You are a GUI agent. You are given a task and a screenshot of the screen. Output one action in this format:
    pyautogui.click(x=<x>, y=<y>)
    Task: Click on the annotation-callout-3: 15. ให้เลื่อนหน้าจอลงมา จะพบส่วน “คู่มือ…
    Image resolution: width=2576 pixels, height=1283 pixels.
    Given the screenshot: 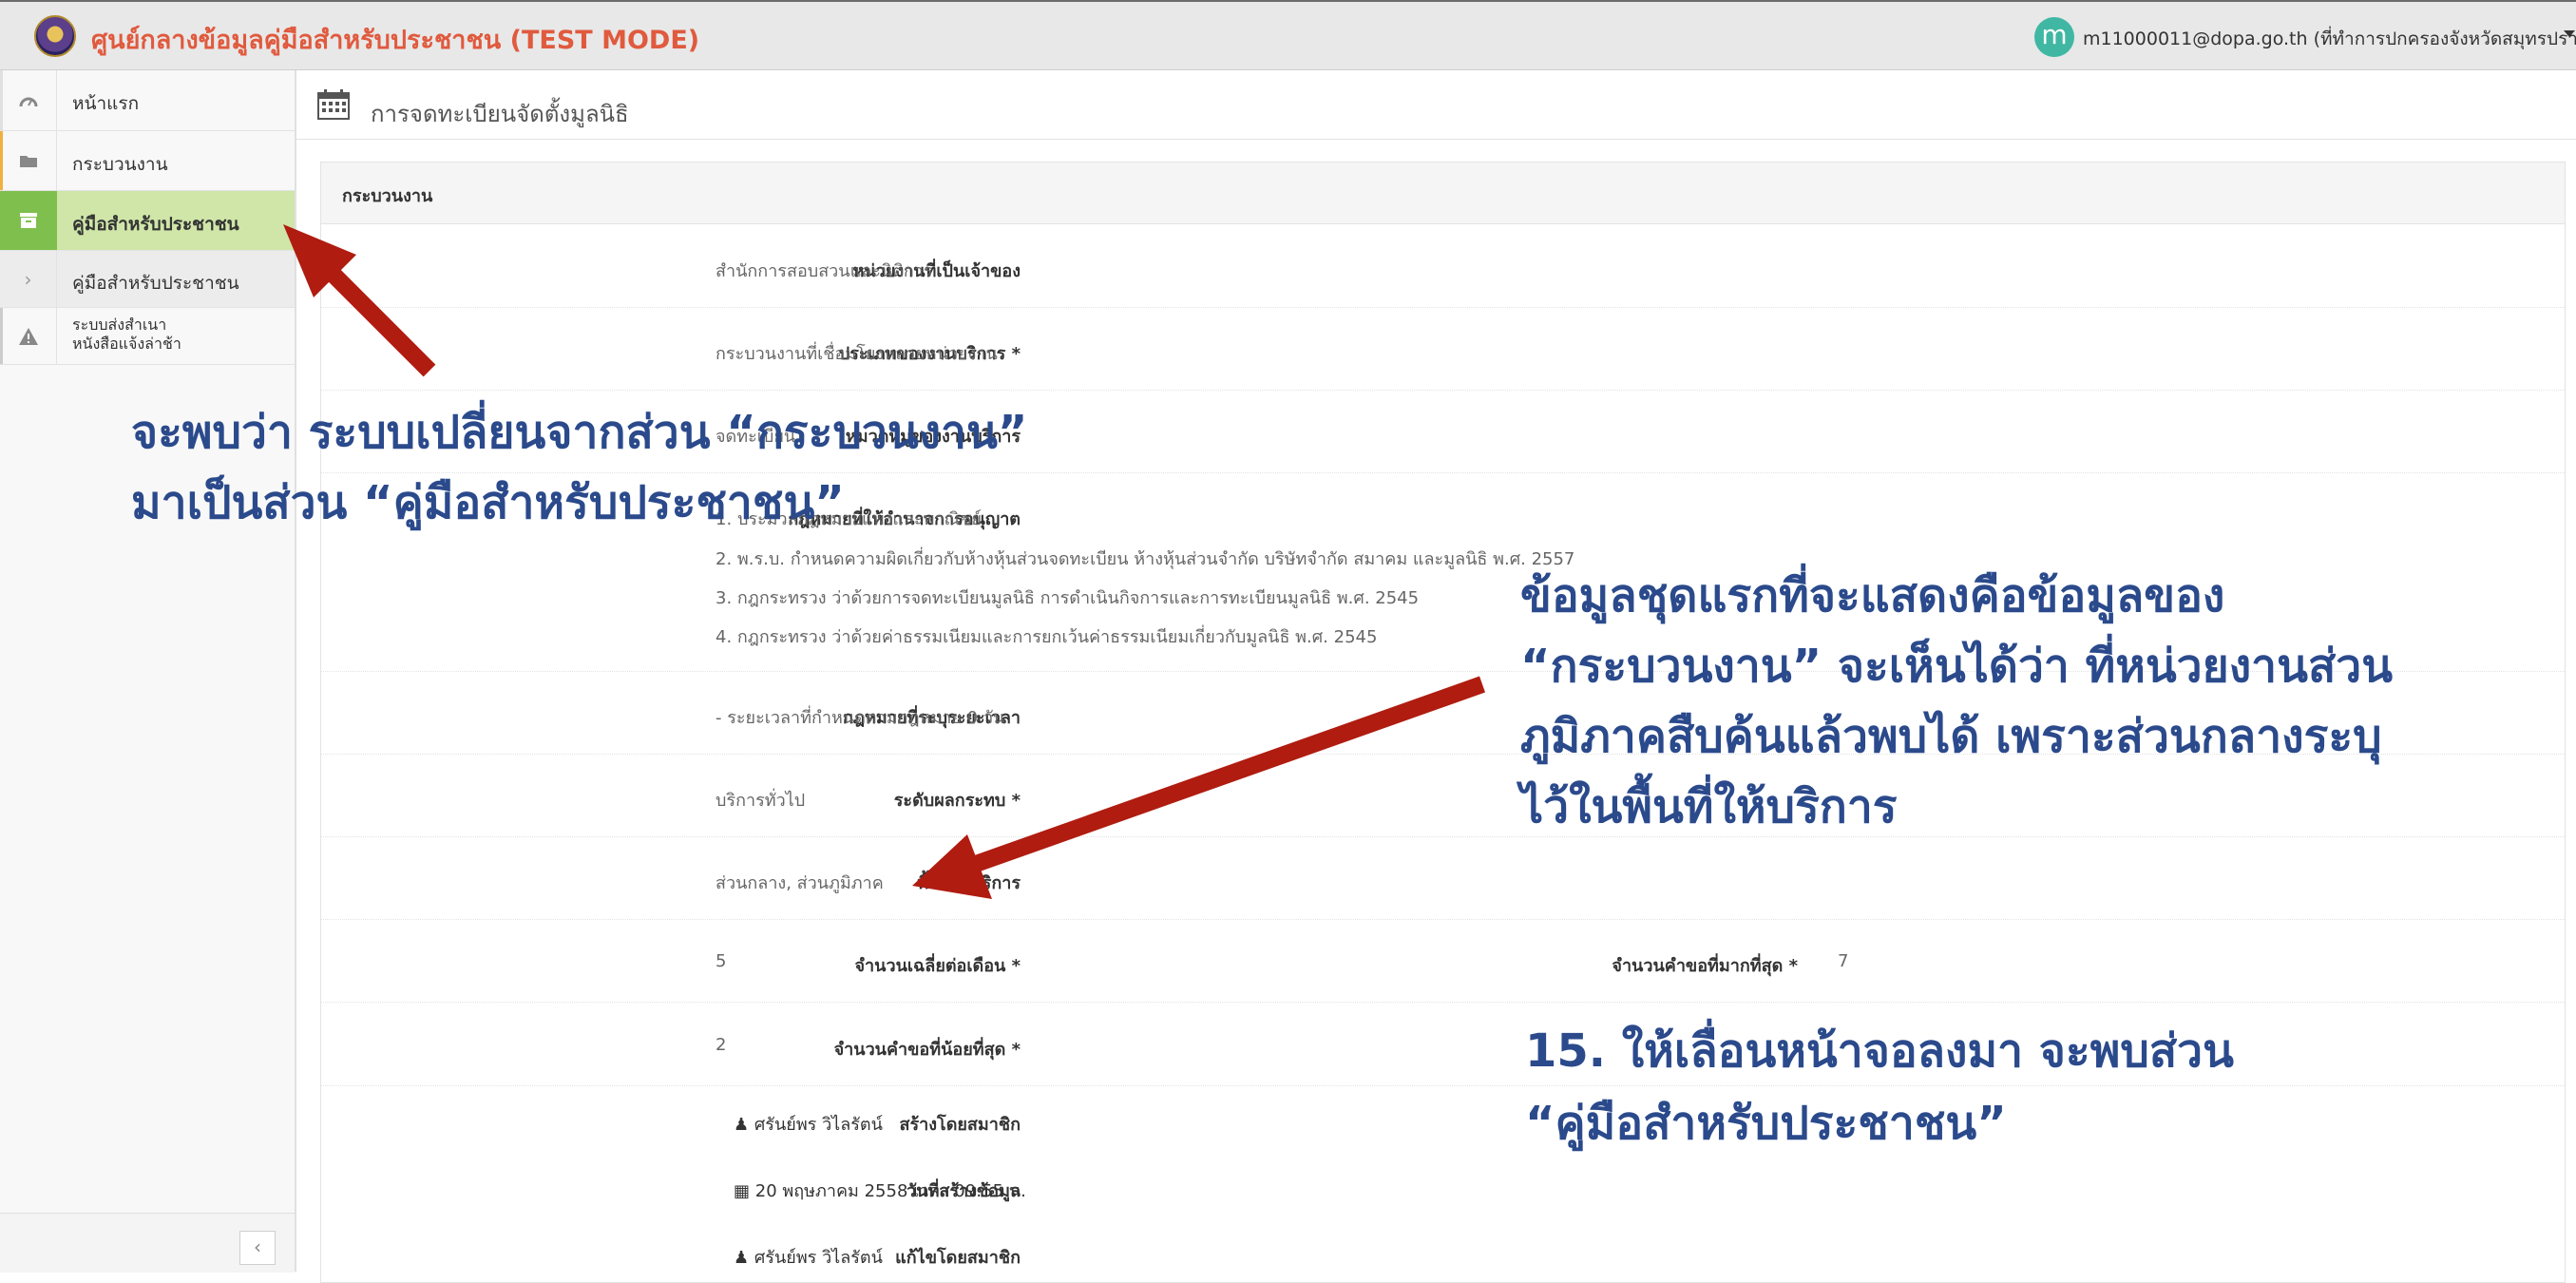 What is the action you would take?
    pyautogui.click(x=1879, y=1087)
    